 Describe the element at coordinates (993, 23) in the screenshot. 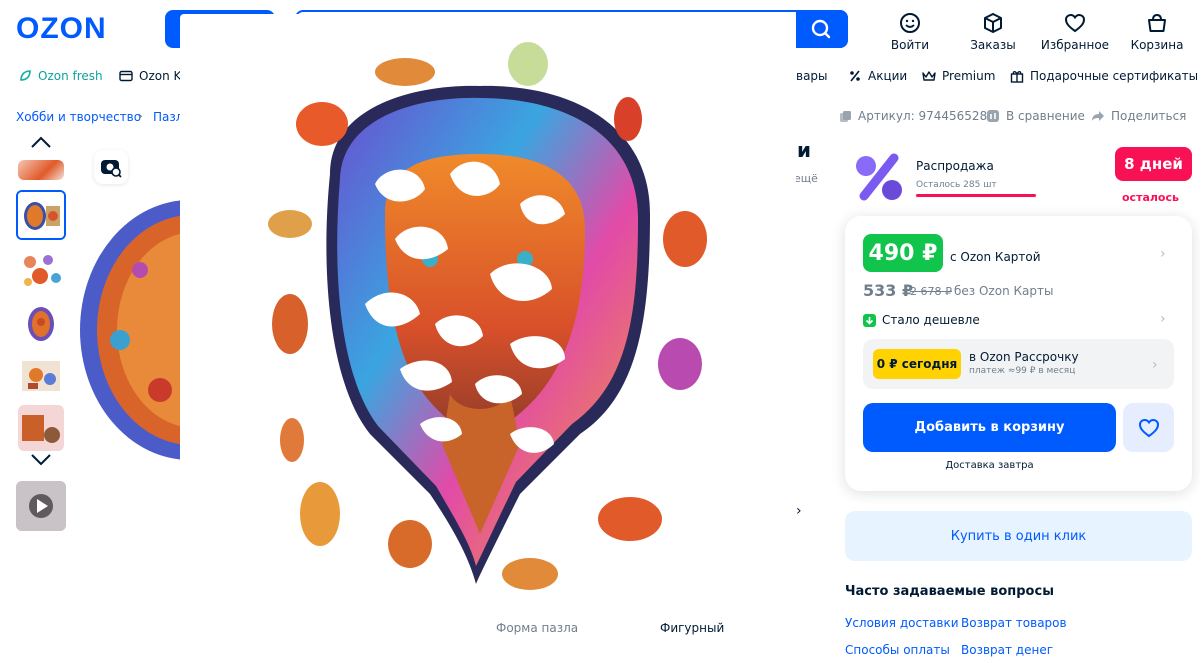

I see `box-icon` at that location.